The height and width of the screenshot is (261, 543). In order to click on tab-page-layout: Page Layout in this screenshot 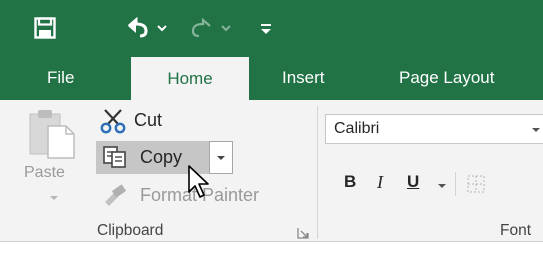, I will do `click(446, 77)`.